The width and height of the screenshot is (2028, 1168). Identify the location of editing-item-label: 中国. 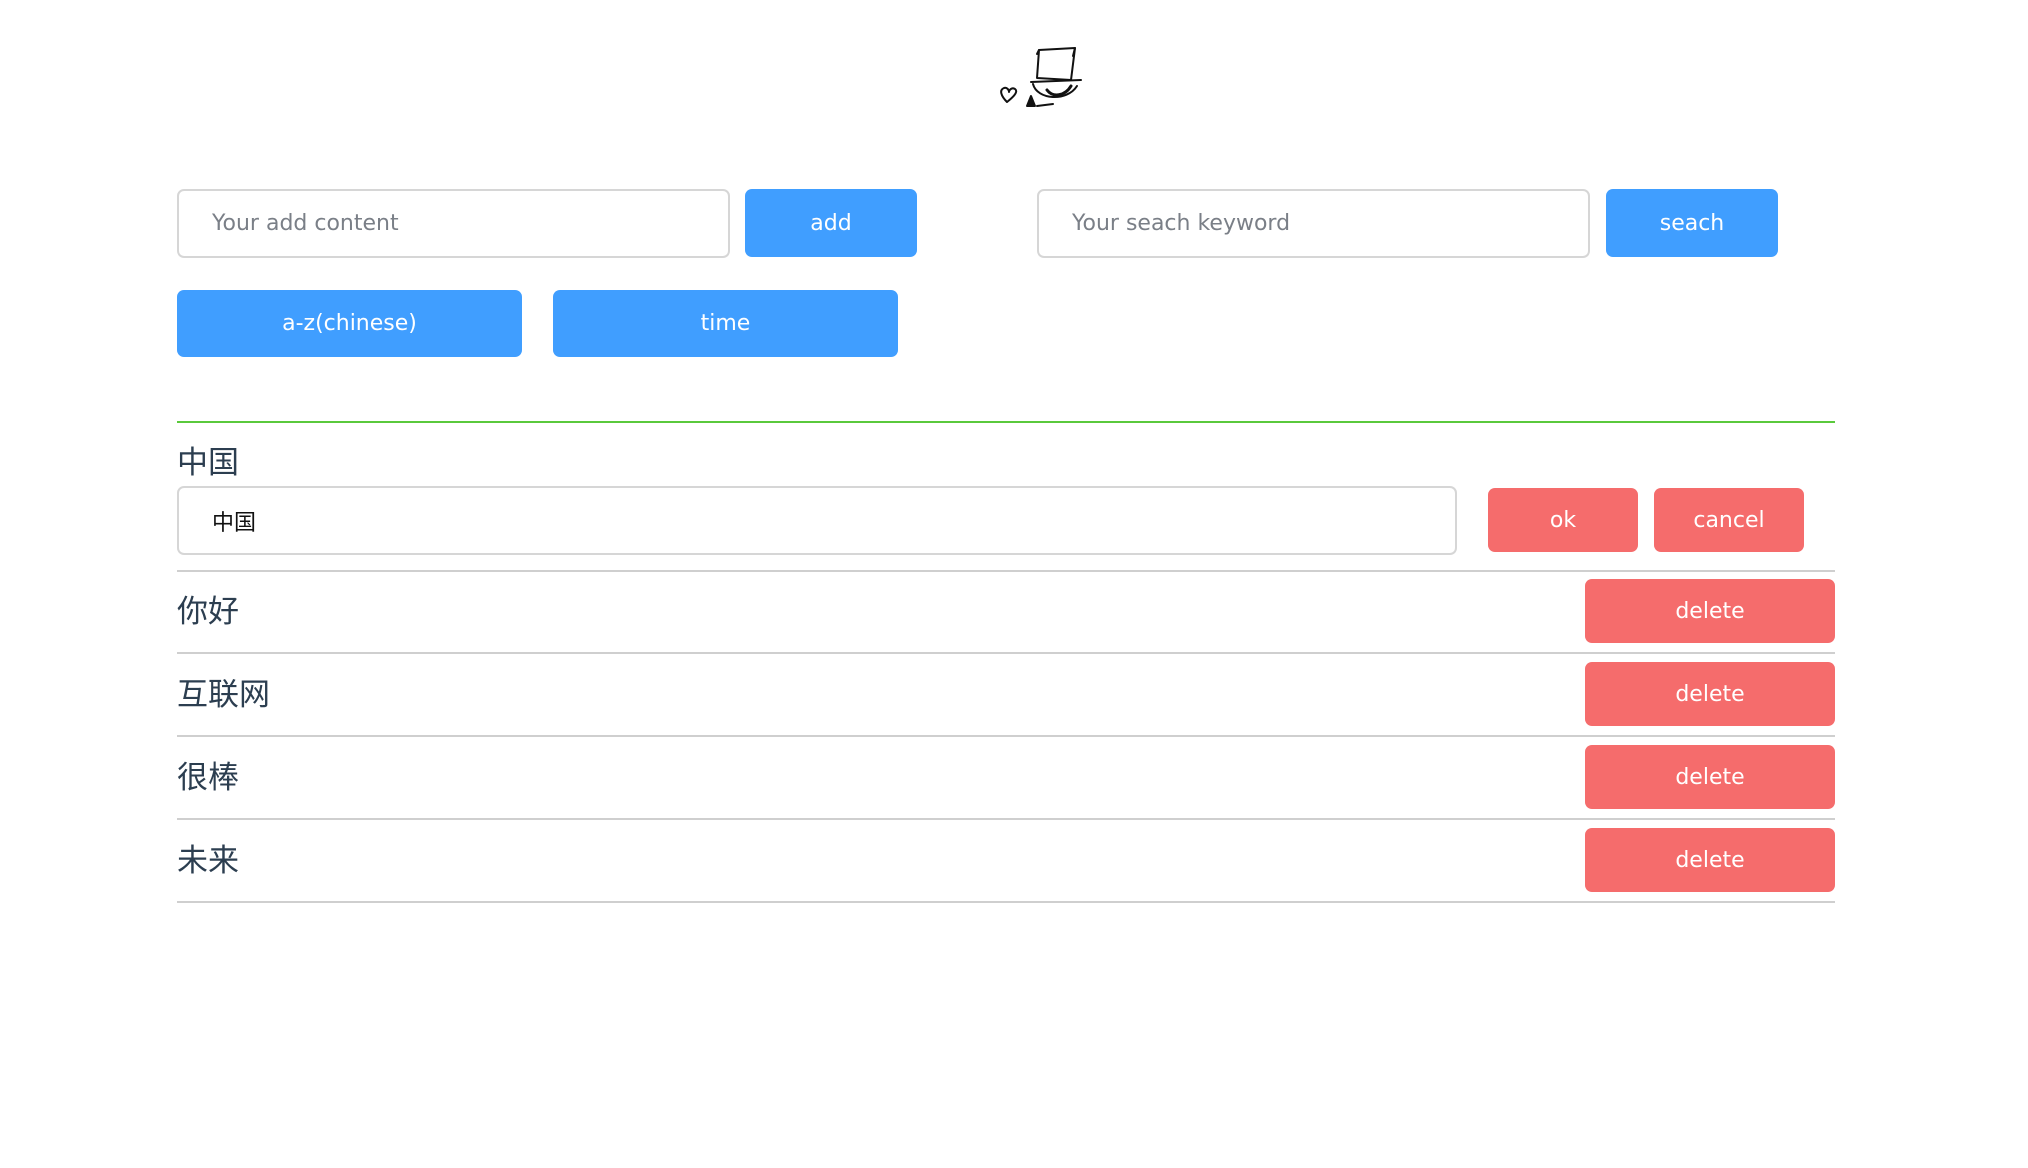
(208, 463).